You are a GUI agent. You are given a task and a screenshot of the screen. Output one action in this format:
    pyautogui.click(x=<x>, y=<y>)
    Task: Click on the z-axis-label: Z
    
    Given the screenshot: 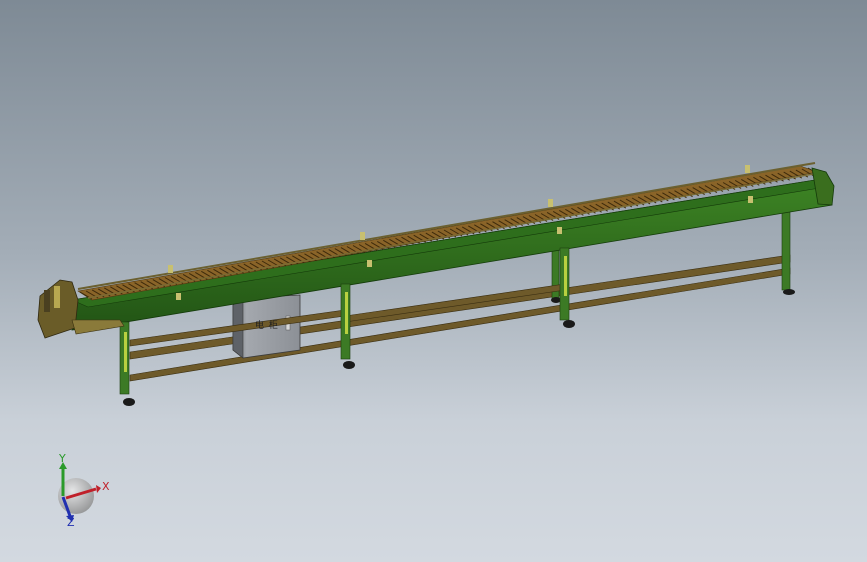 What is the action you would take?
    pyautogui.click(x=71, y=522)
    